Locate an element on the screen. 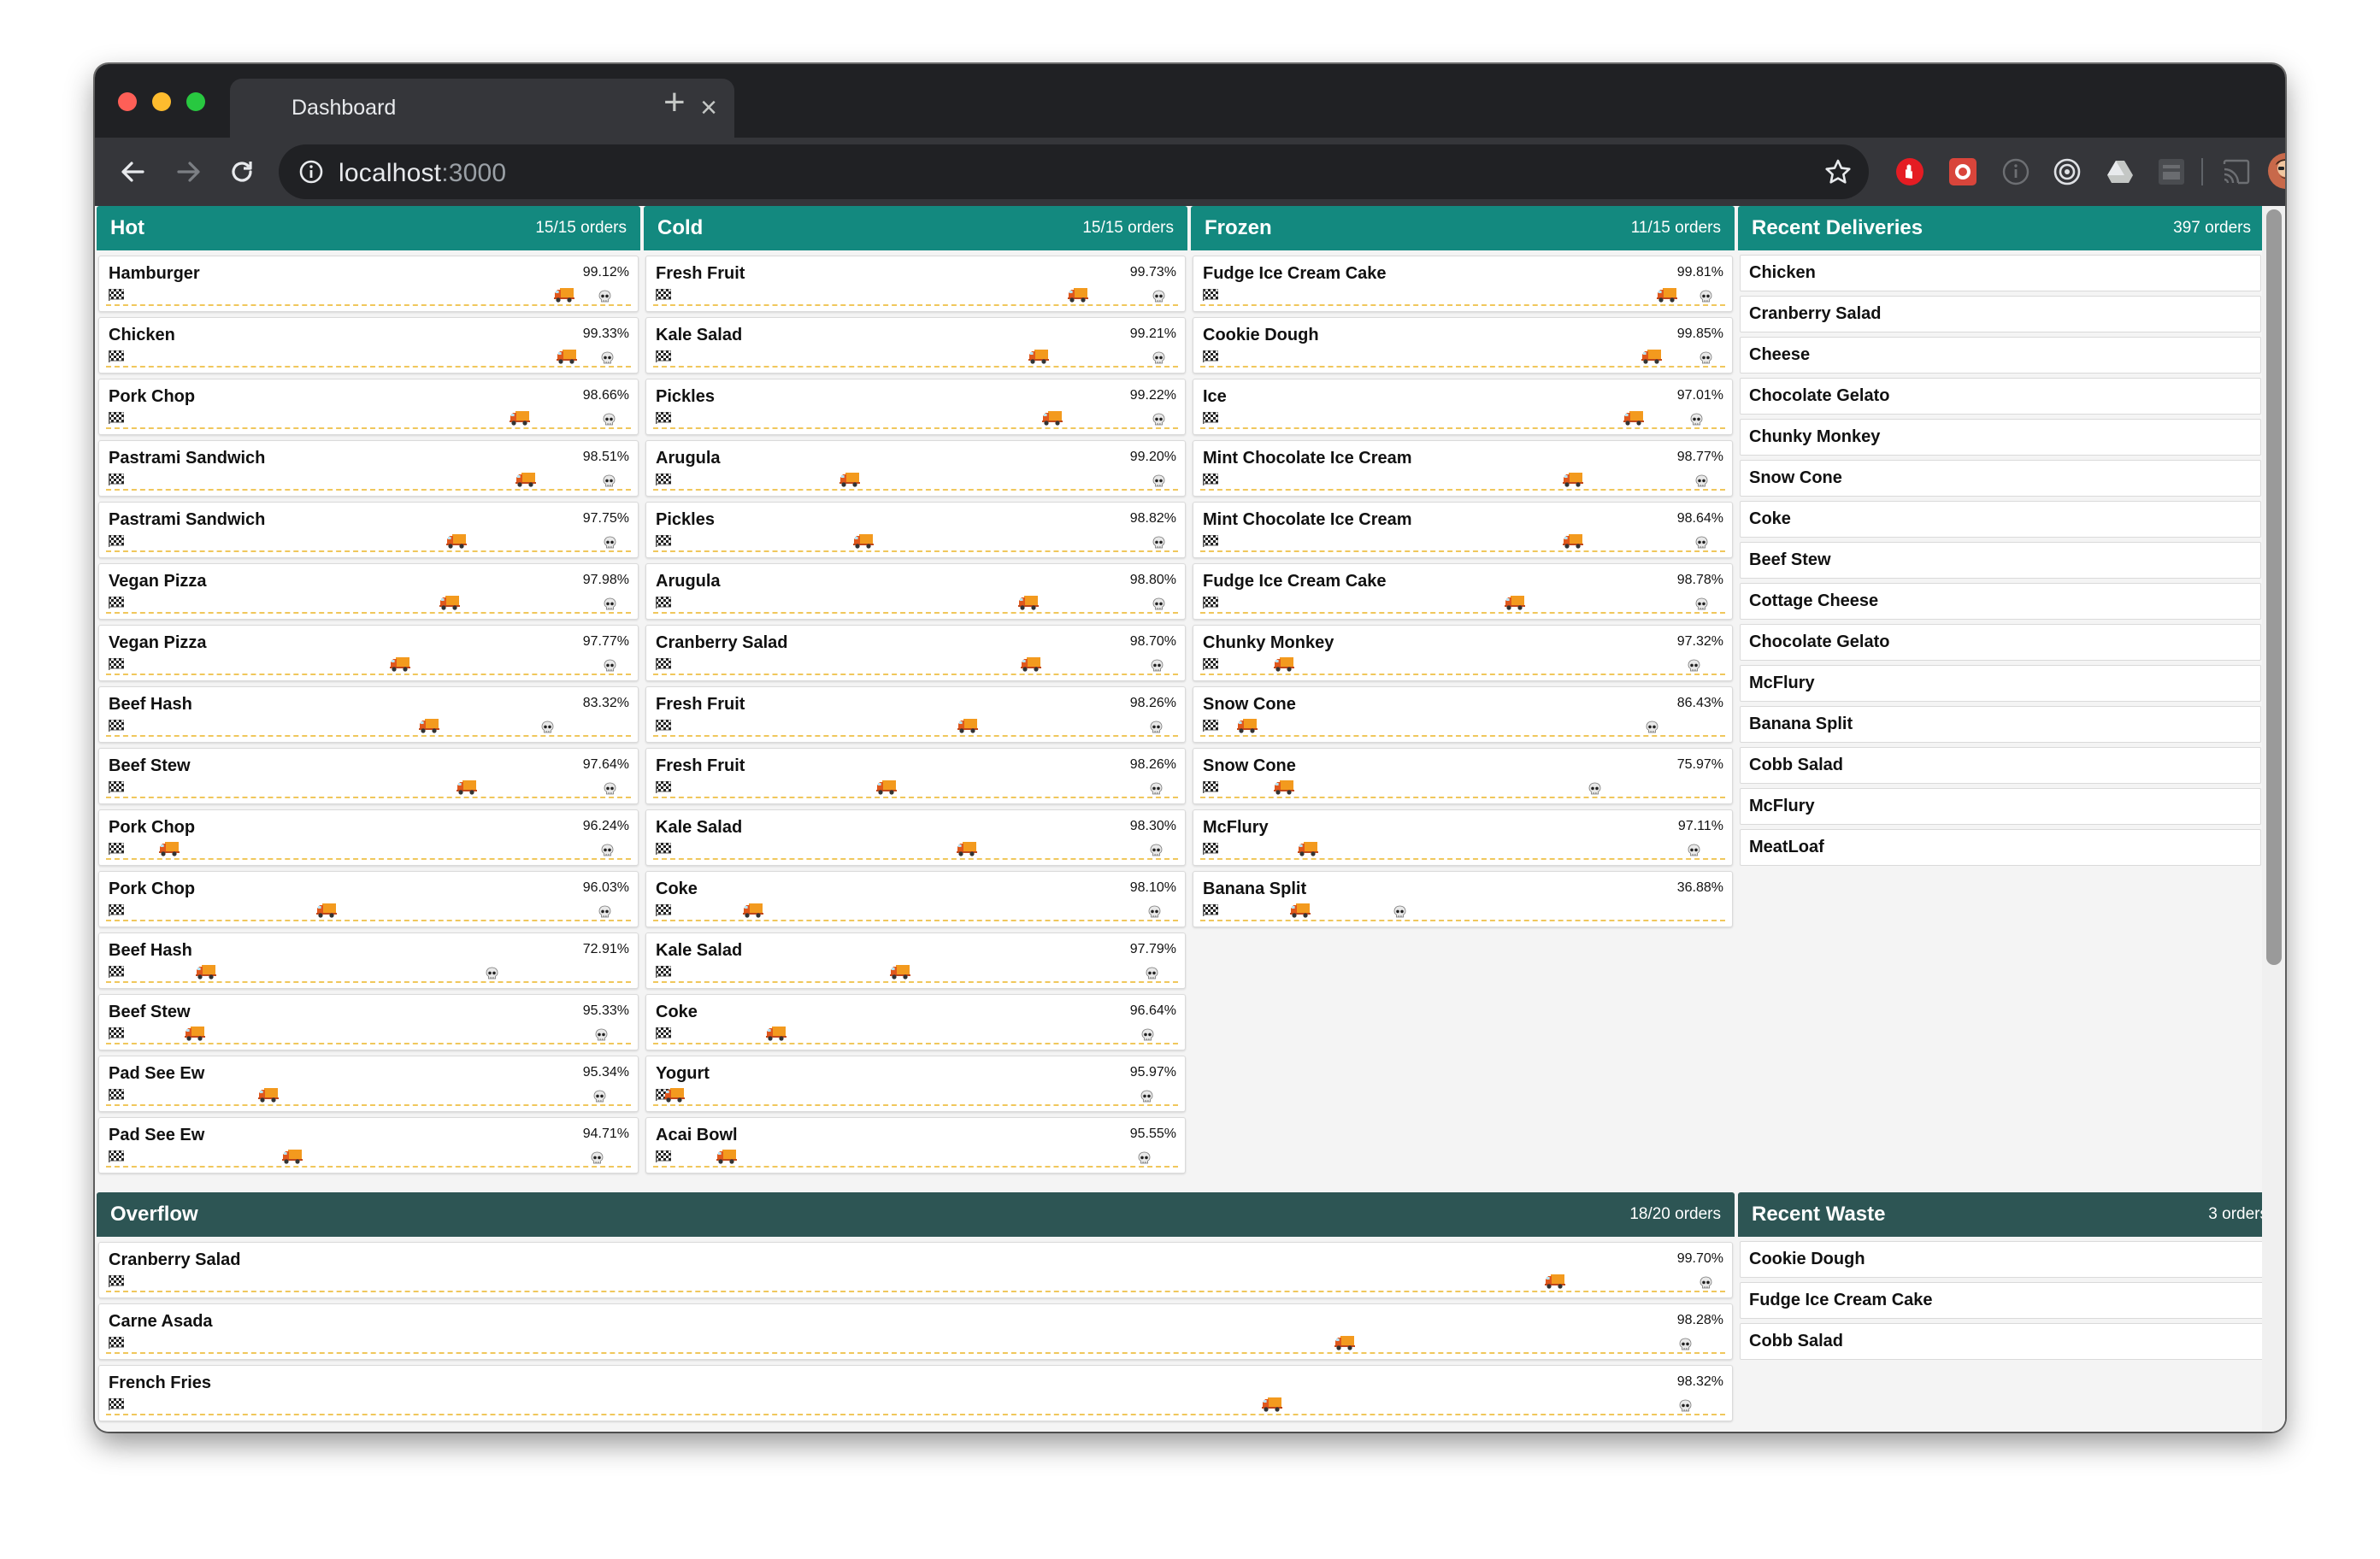  extension-box-icon is located at coordinates (2172, 171).